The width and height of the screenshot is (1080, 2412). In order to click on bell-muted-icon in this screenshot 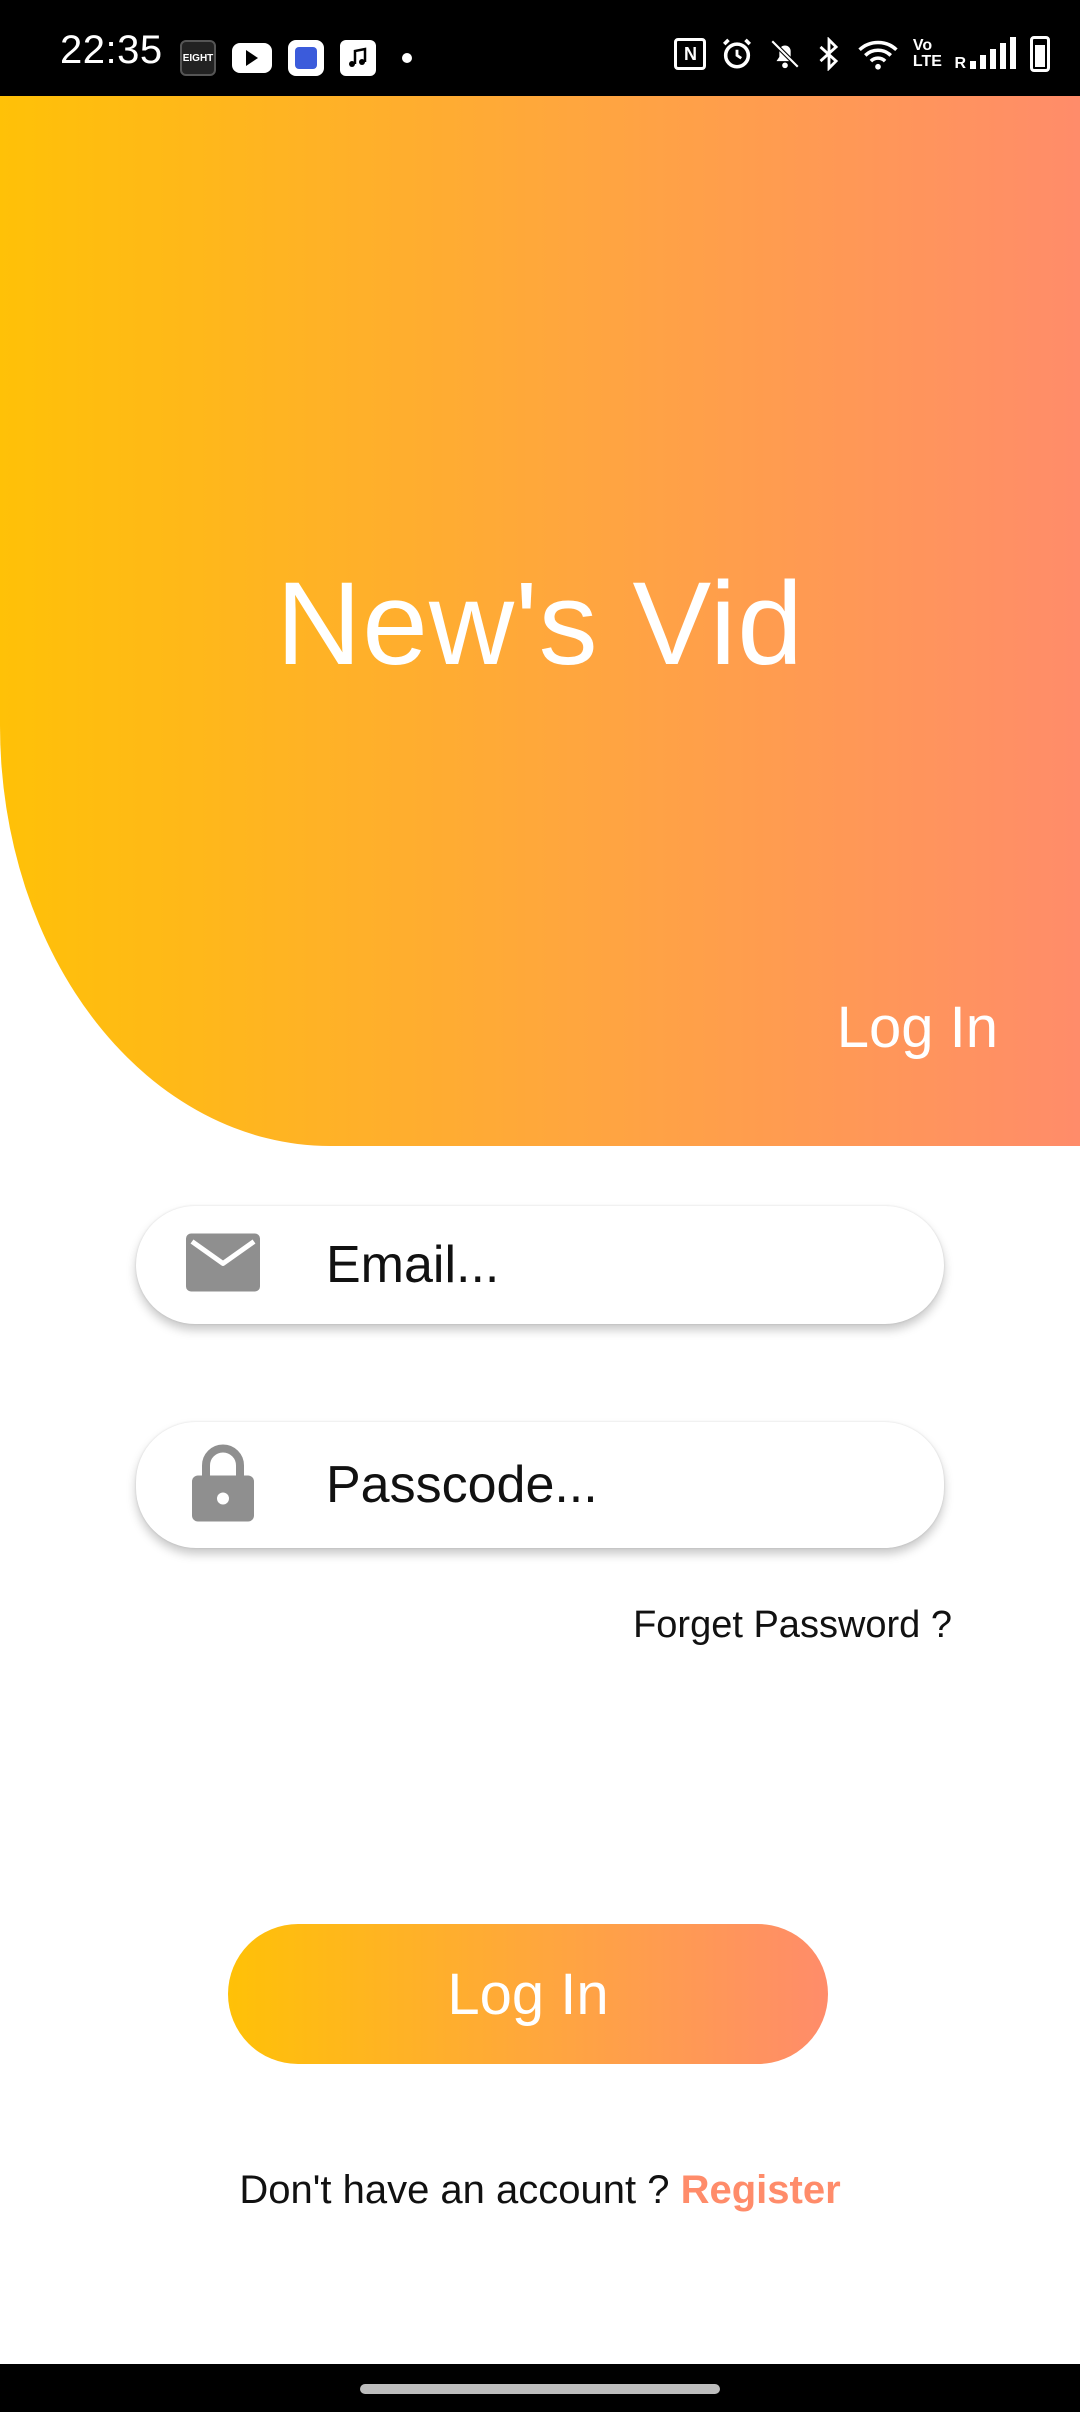, I will do `click(785, 54)`.